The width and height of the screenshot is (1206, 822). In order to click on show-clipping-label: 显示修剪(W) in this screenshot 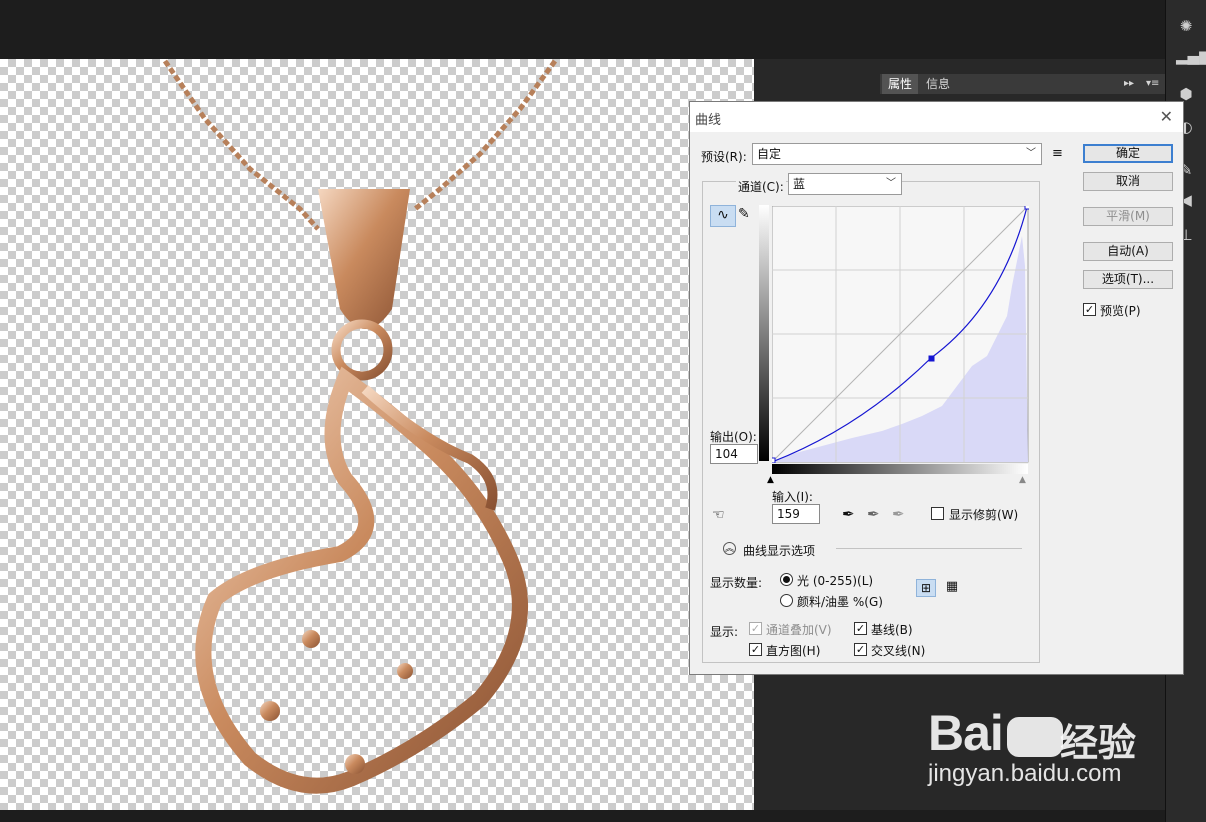, I will do `click(984, 515)`.